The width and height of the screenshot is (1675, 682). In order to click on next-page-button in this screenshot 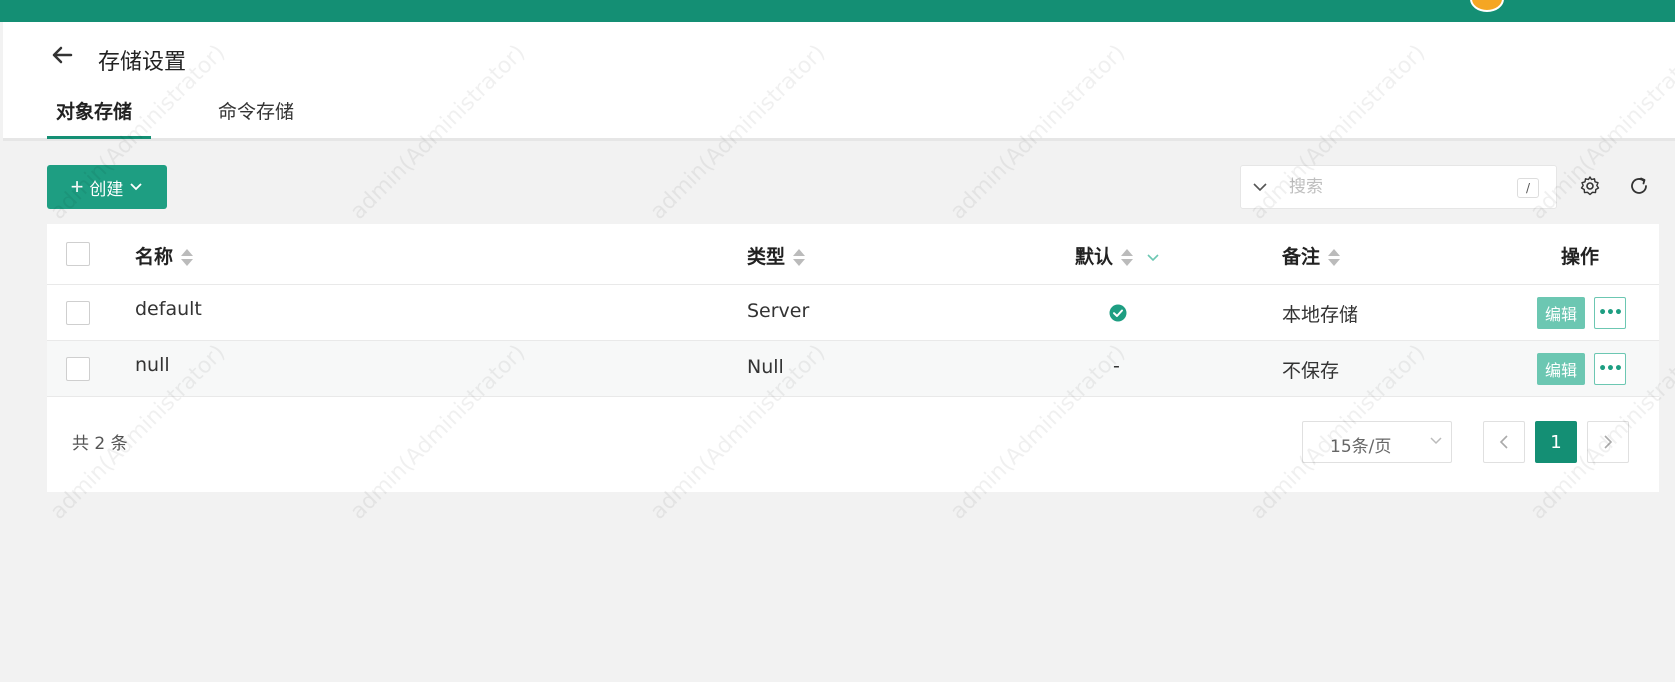, I will do `click(1608, 442)`.